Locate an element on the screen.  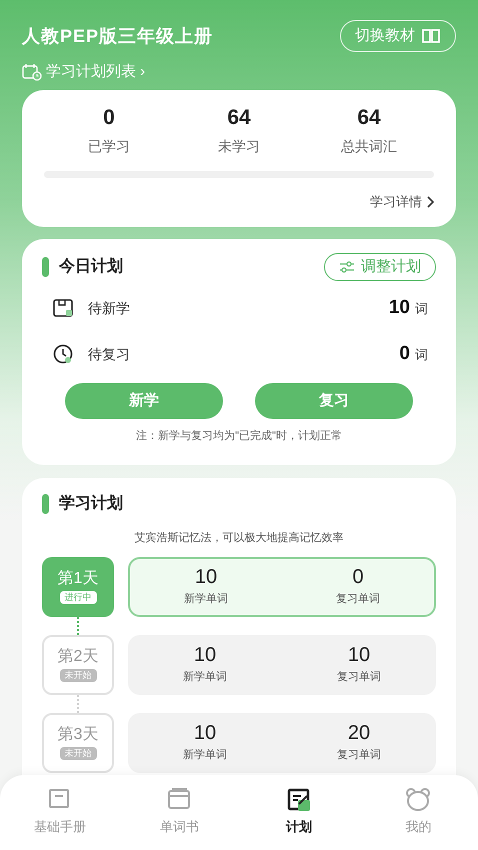
tab-item: 计划 is located at coordinates (298, 813).